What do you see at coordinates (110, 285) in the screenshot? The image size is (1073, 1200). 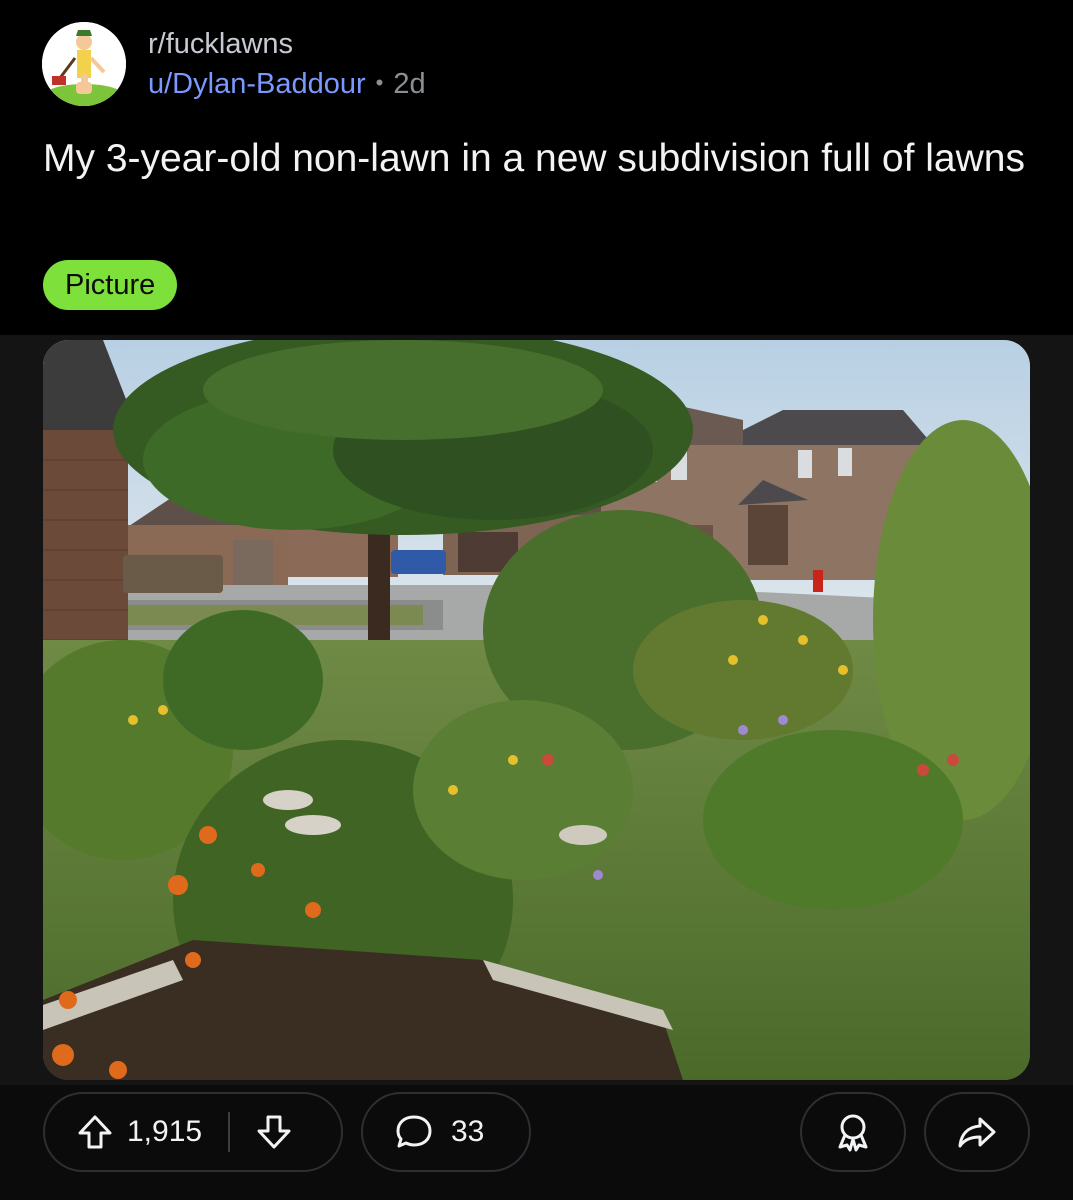 I see `post-flair: Picture` at bounding box center [110, 285].